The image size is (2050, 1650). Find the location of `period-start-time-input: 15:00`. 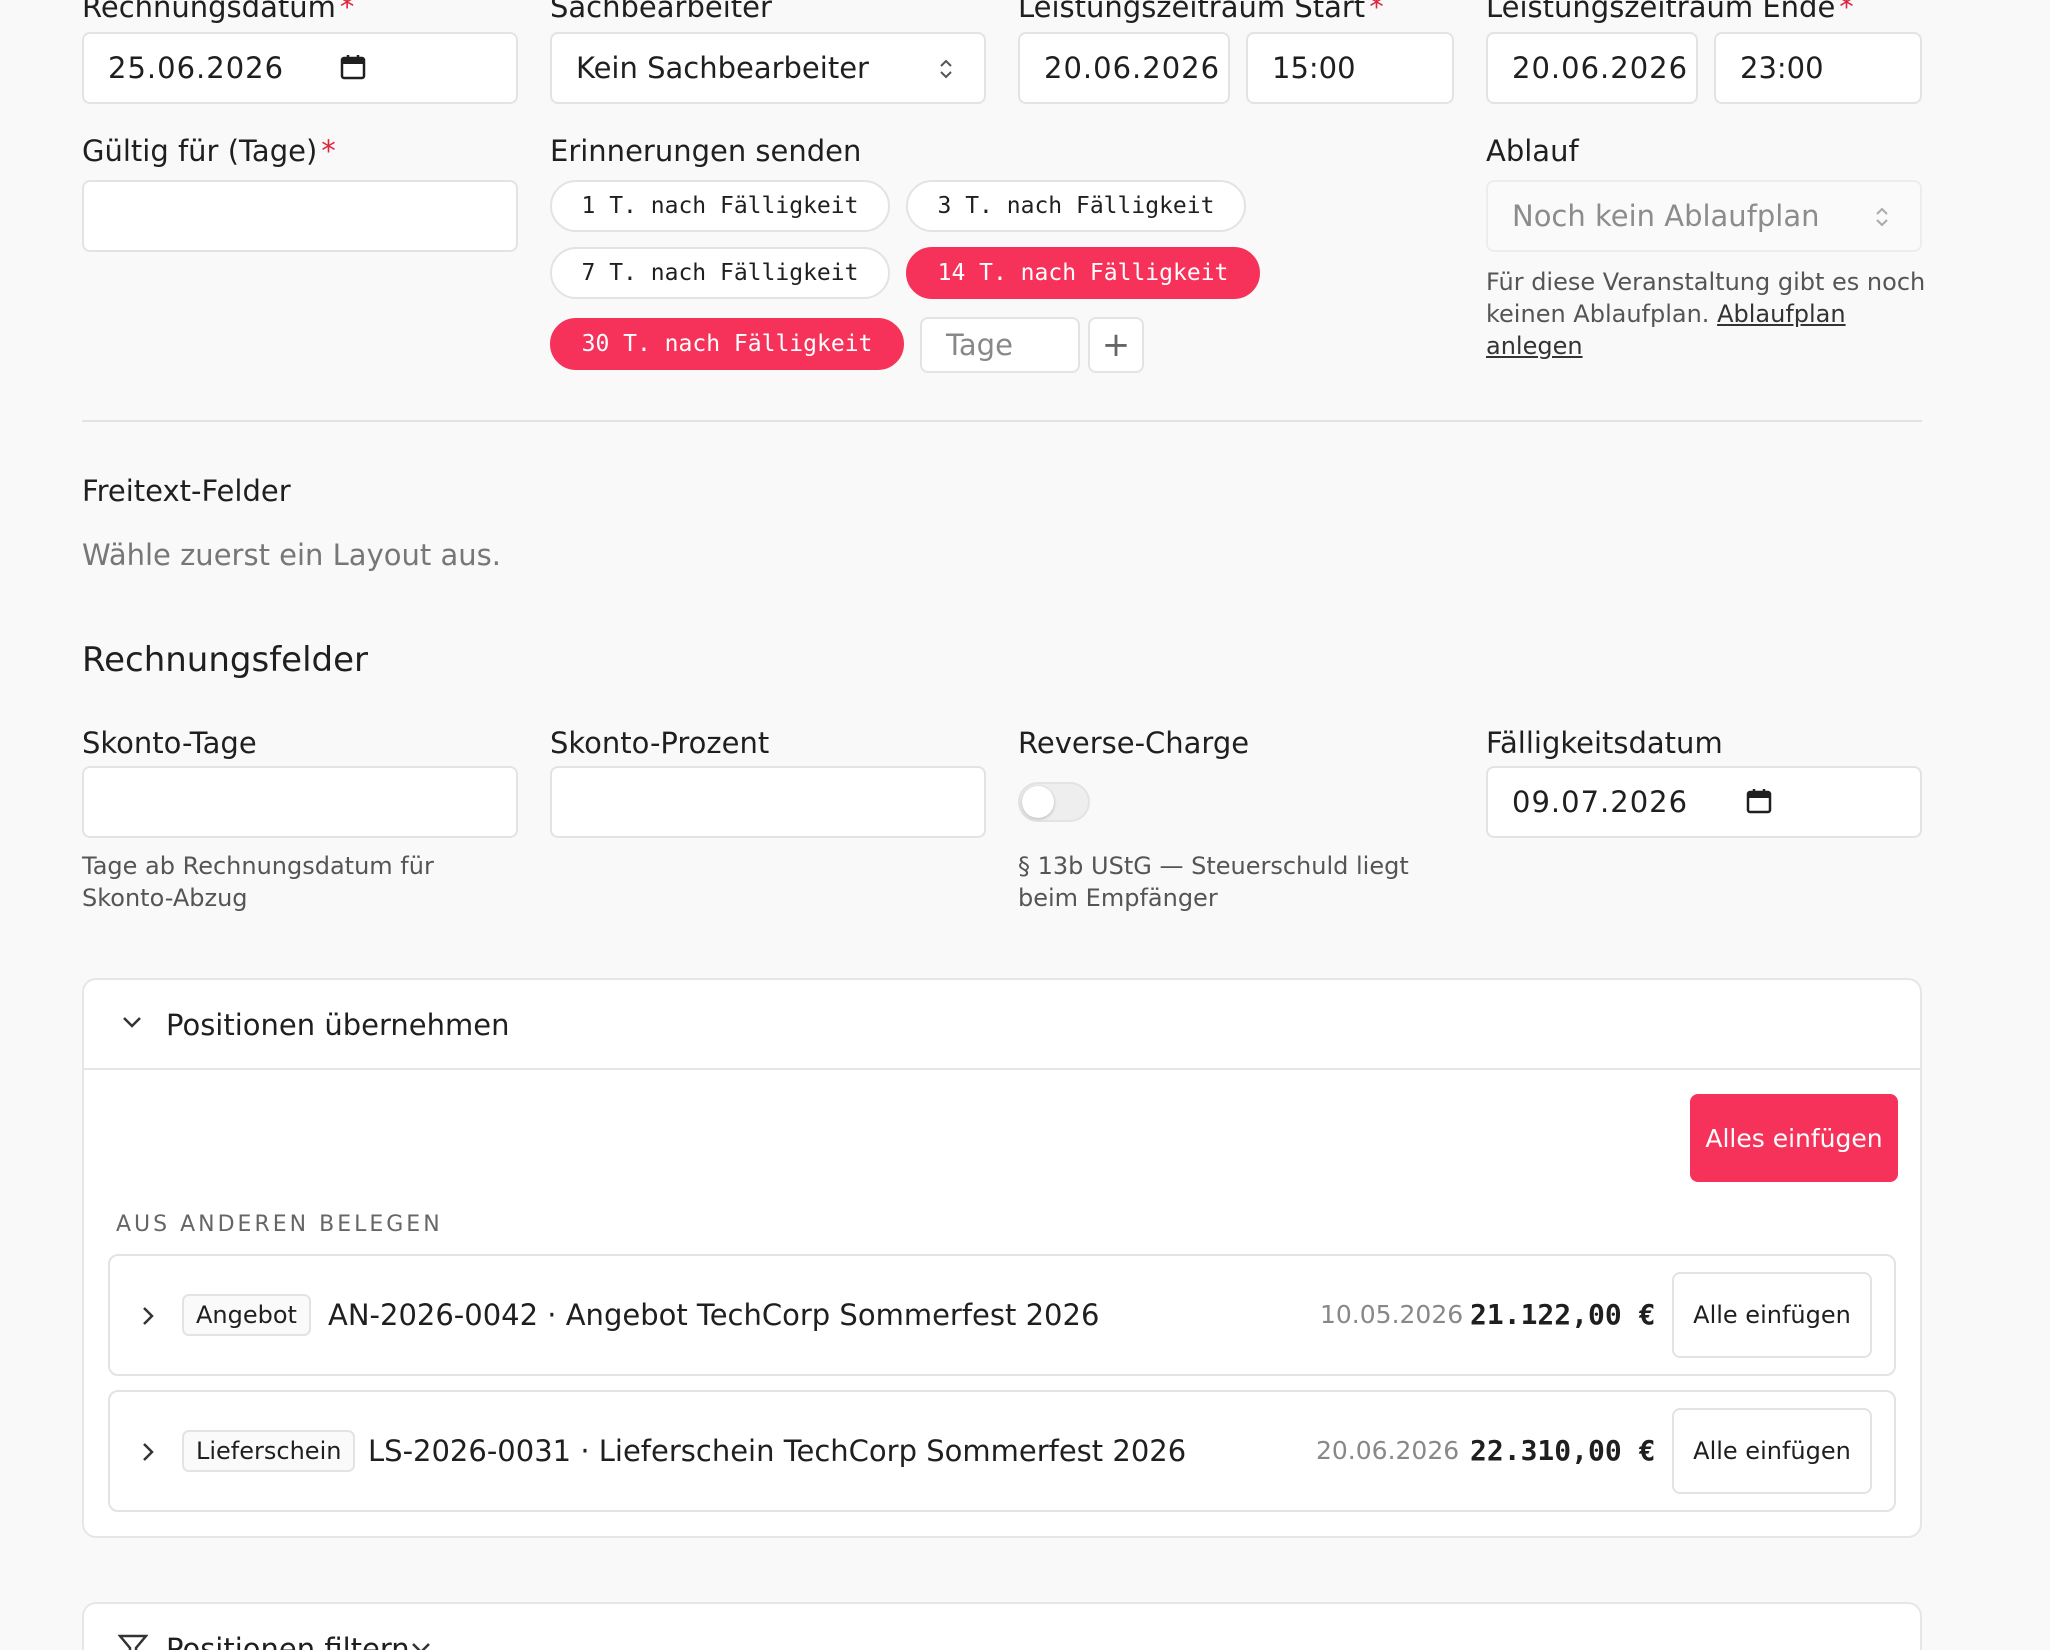

period-start-time-input: 15:00 is located at coordinates (1350, 68).